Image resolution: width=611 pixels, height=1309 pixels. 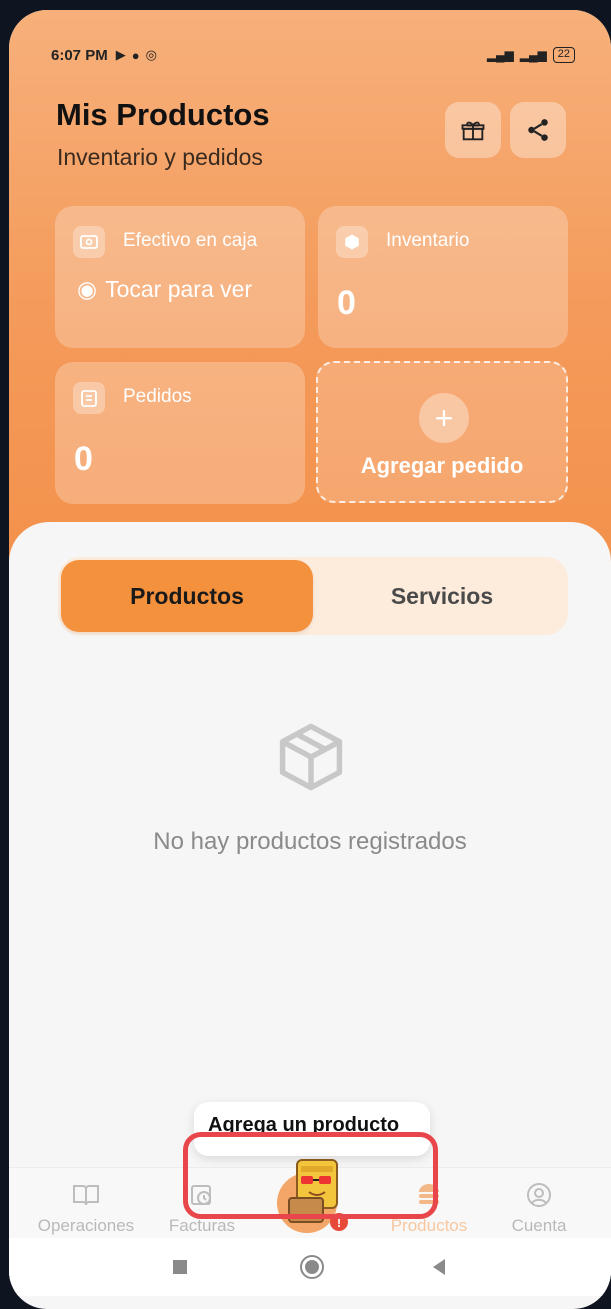 What do you see at coordinates (310, 841) in the screenshot?
I see `empty-state-text: No hay productos registrados` at bounding box center [310, 841].